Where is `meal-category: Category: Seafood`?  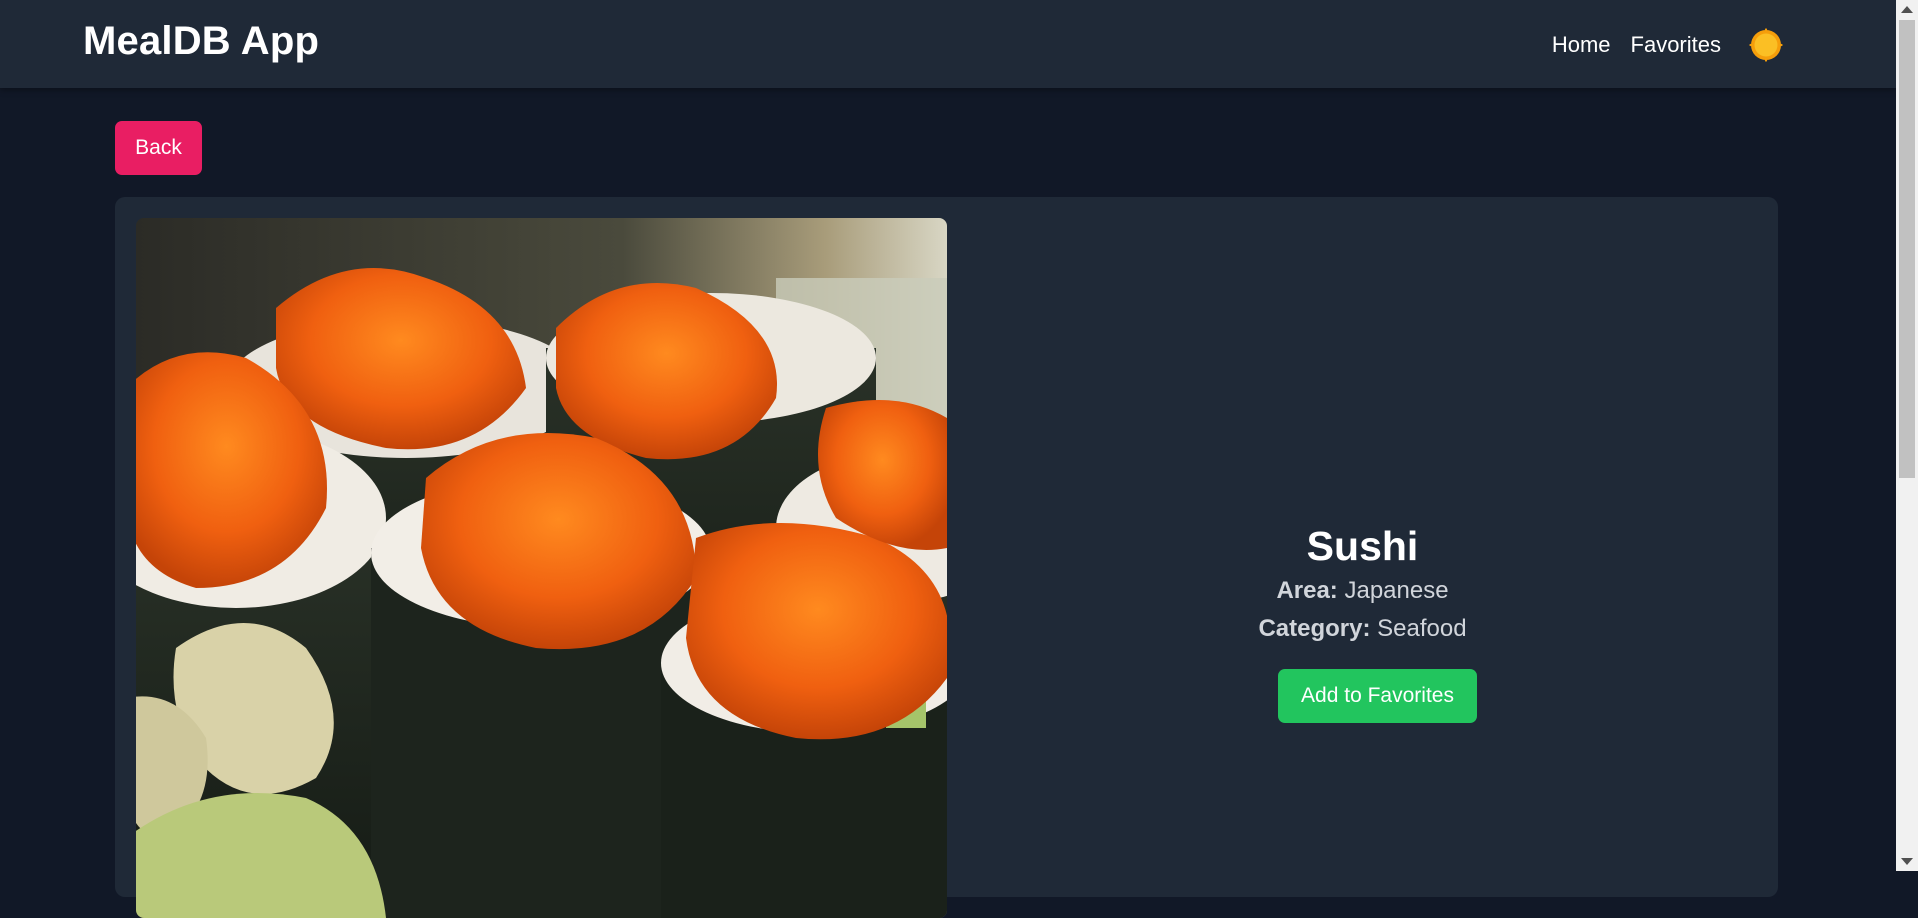 meal-category: Category: Seafood is located at coordinates (1362, 629).